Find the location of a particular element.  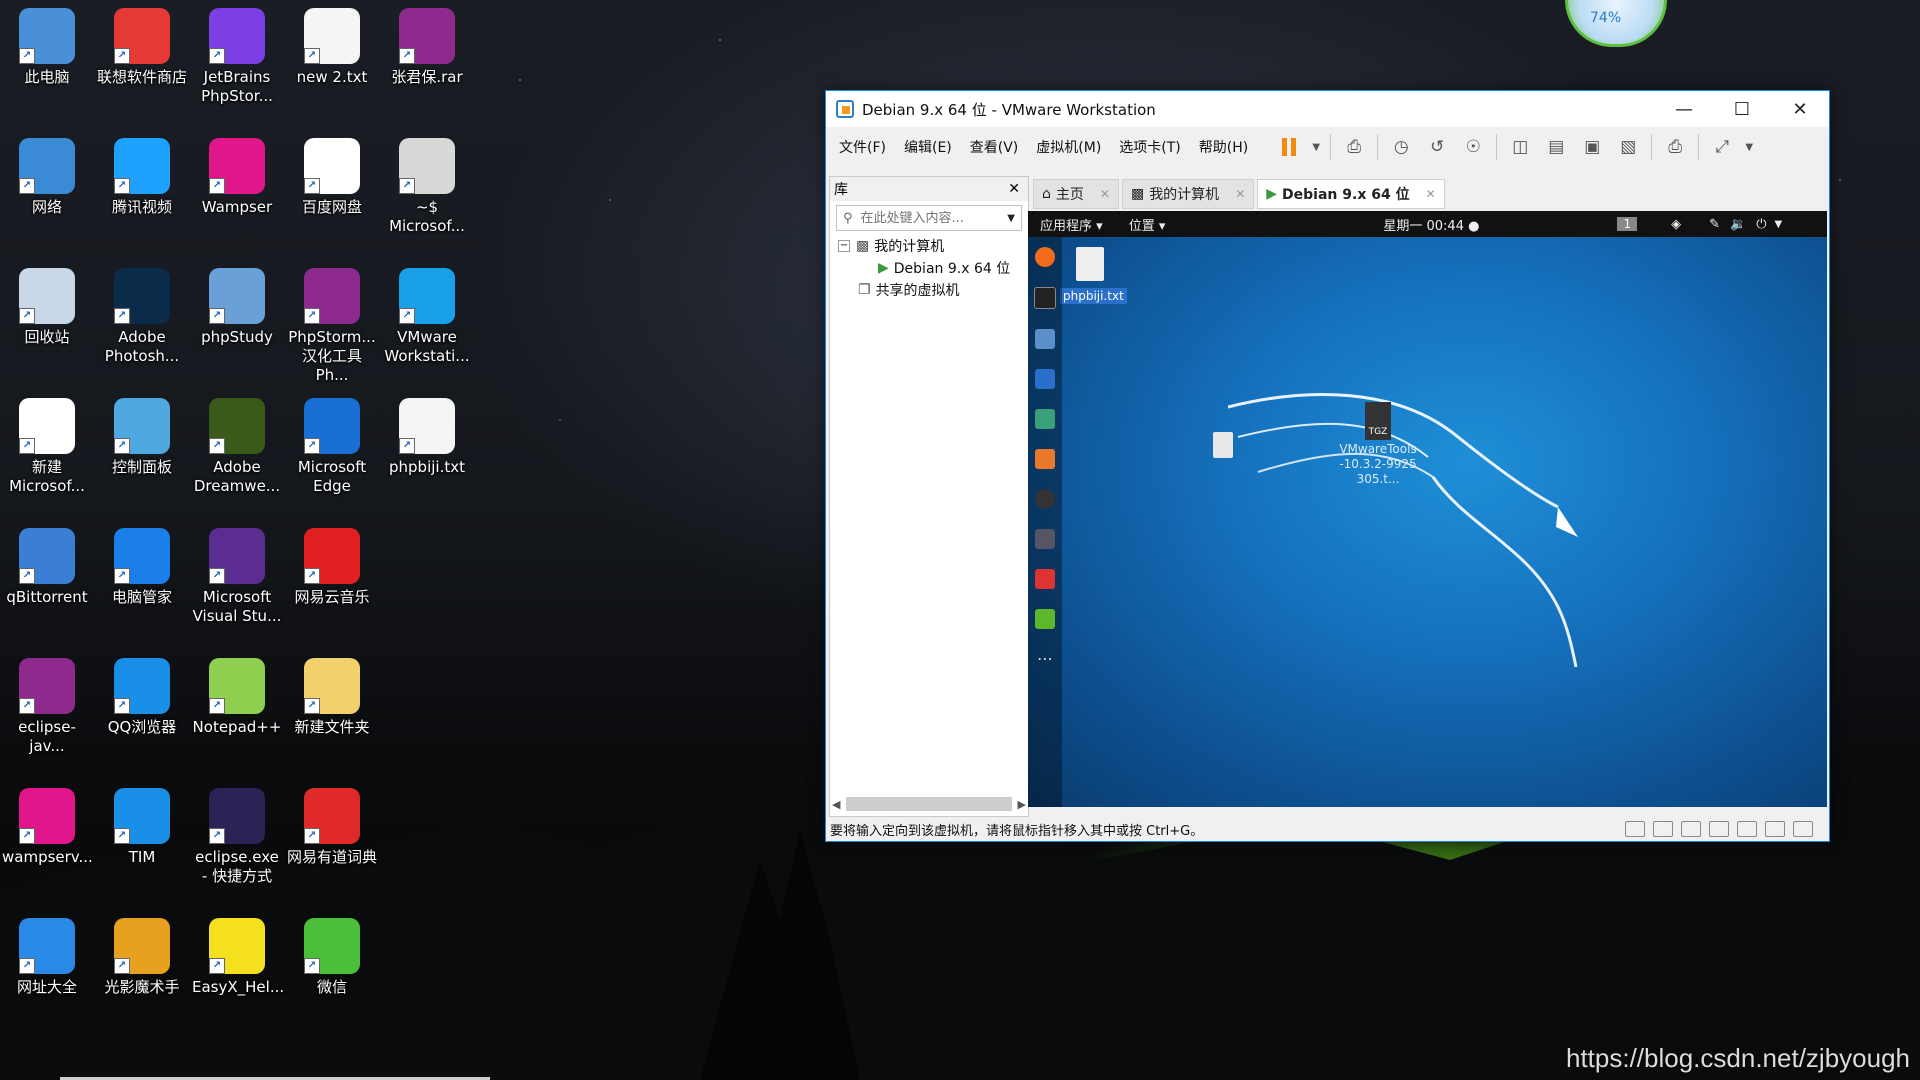

printer-icon is located at coordinates (1719, 829).